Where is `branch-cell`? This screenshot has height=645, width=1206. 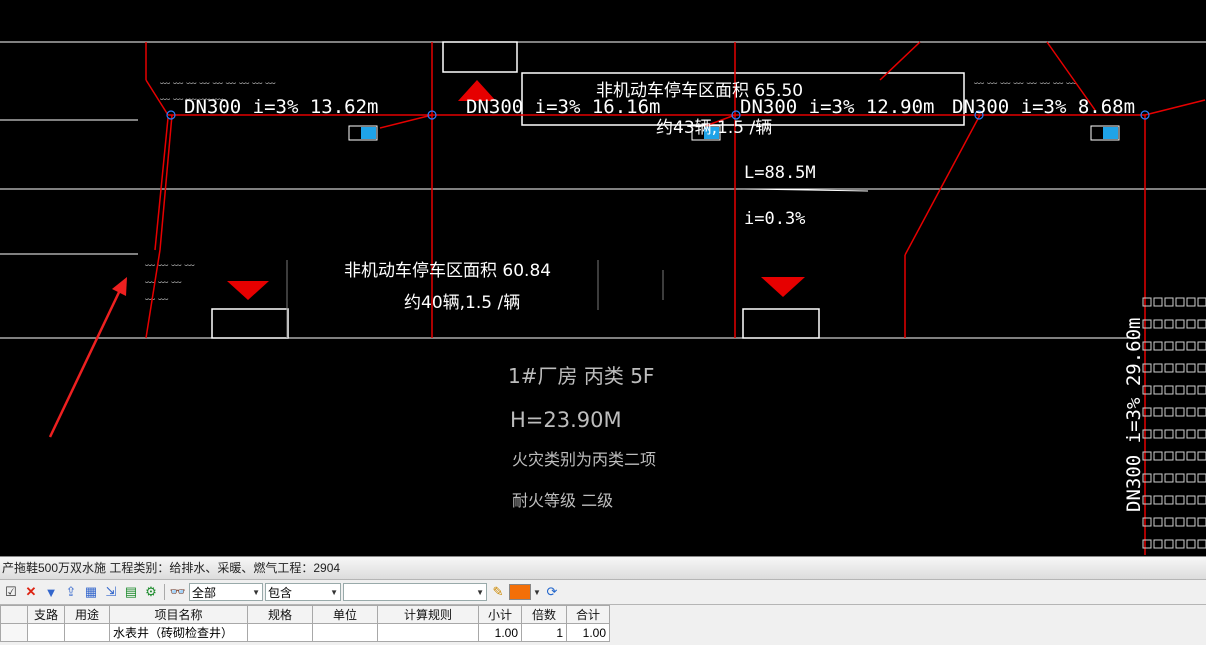
branch-cell is located at coordinates (46, 632).